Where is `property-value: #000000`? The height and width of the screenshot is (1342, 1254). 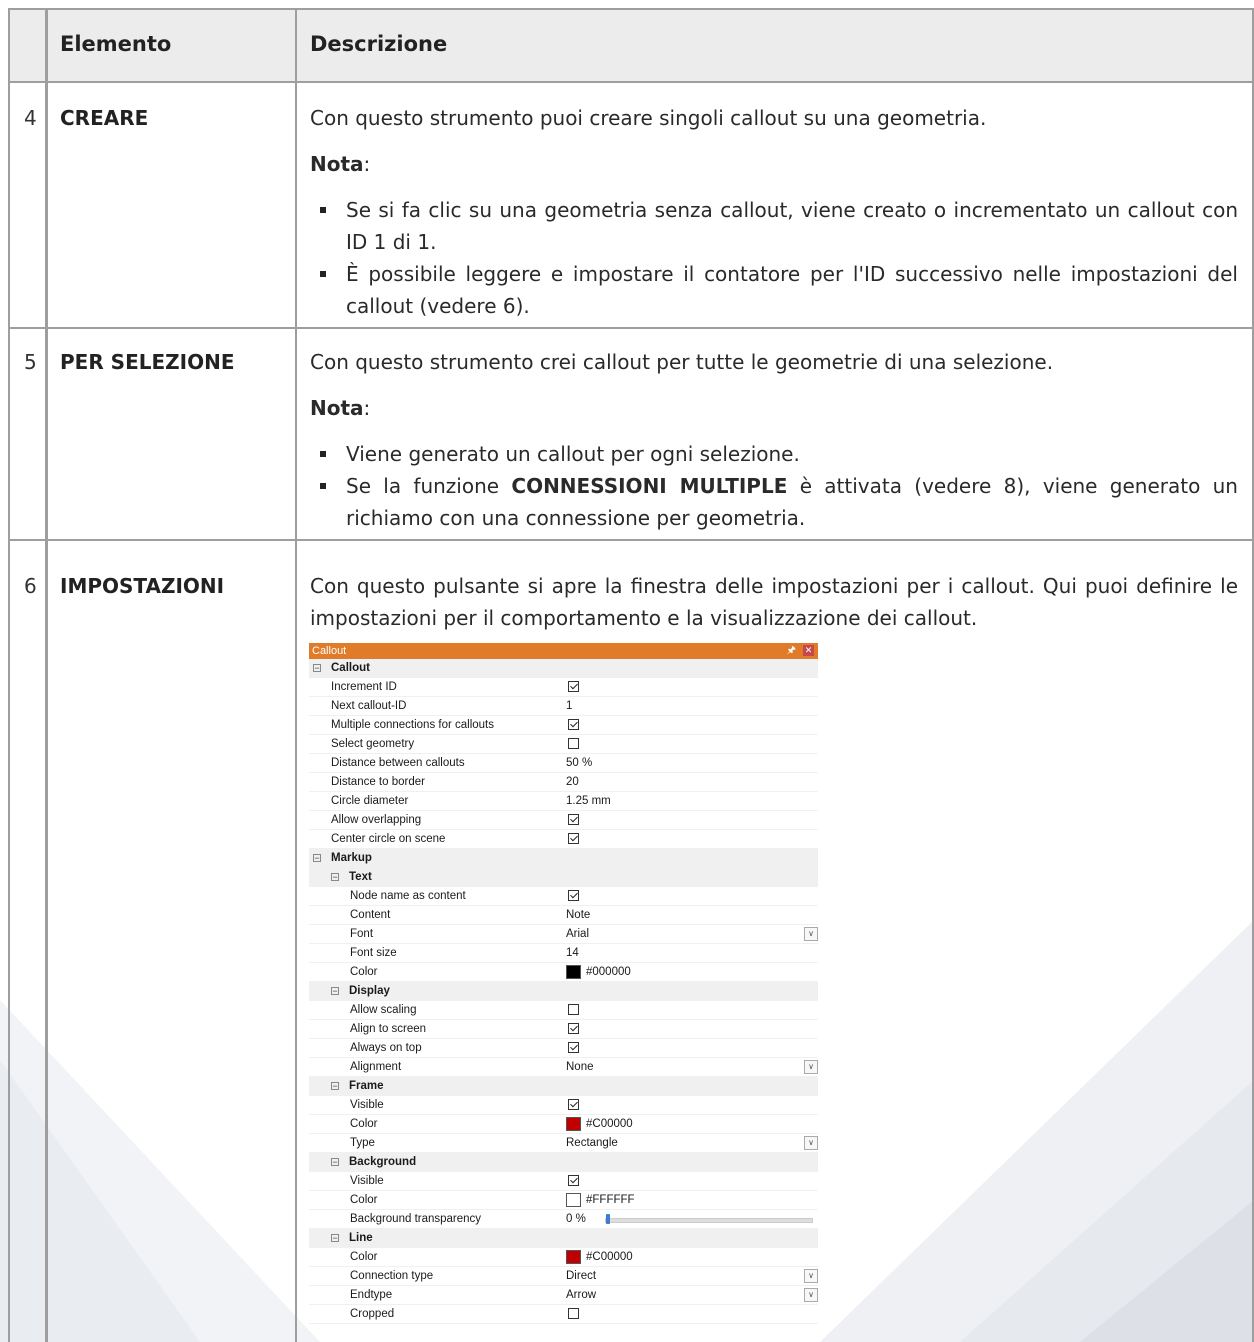 property-value: #000000 is located at coordinates (608, 972).